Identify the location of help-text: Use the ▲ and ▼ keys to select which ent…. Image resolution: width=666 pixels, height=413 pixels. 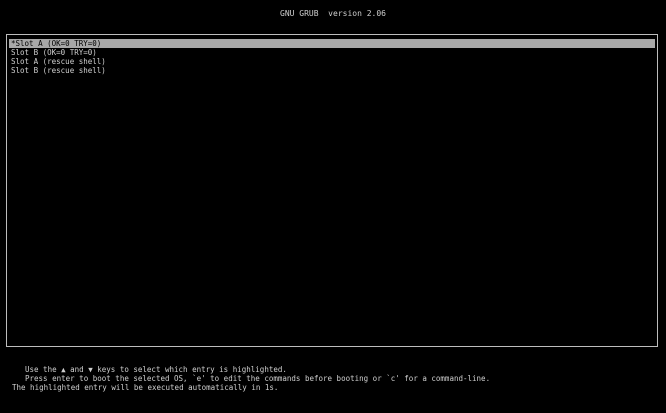
(332, 378).